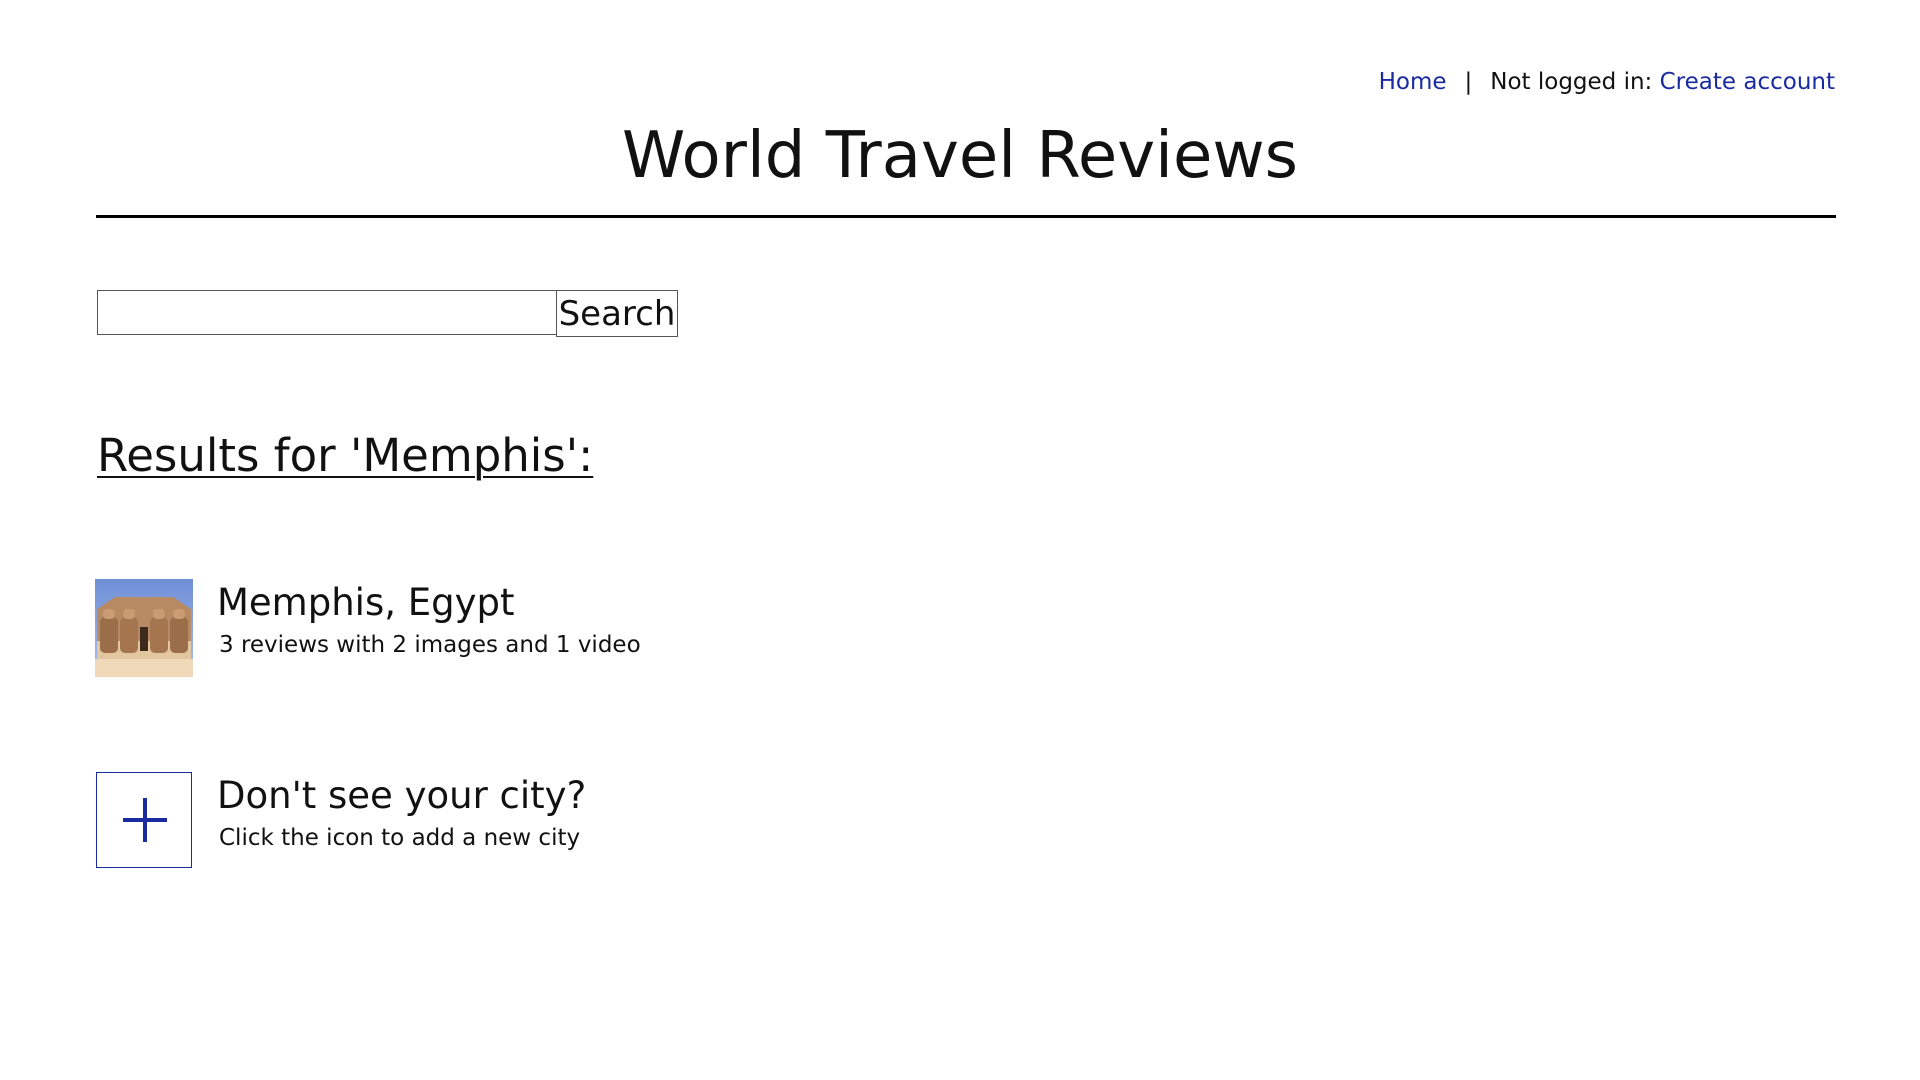  I want to click on add-city-instruction: Click the icon to add a new city, so click(400, 838).